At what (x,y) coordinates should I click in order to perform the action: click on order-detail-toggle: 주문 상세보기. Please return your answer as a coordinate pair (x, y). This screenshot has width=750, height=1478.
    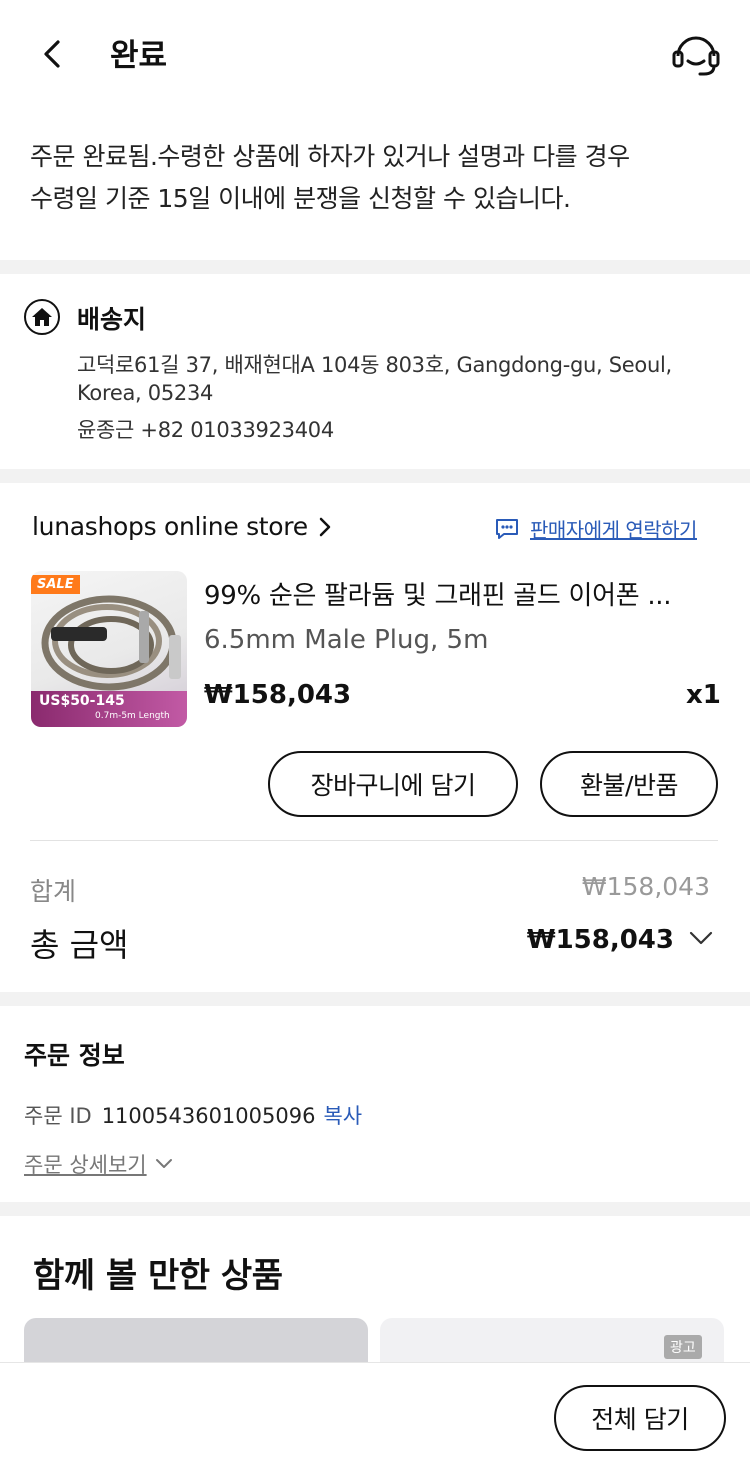
    Looking at the image, I should click on (99, 1164).